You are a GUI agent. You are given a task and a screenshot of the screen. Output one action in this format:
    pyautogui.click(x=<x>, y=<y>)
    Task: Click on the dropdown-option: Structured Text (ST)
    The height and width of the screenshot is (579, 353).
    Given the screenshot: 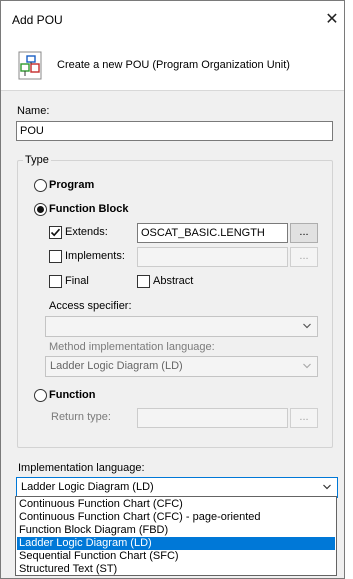 What is the action you would take?
    pyautogui.click(x=176, y=569)
    